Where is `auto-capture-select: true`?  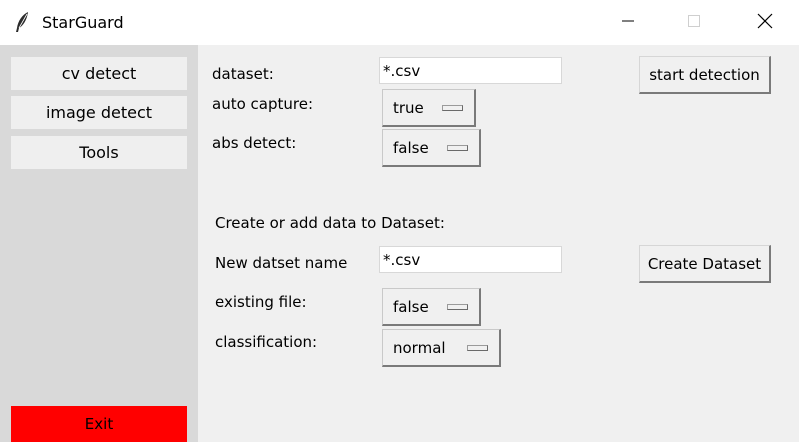 auto-capture-select: true is located at coordinates (429, 108).